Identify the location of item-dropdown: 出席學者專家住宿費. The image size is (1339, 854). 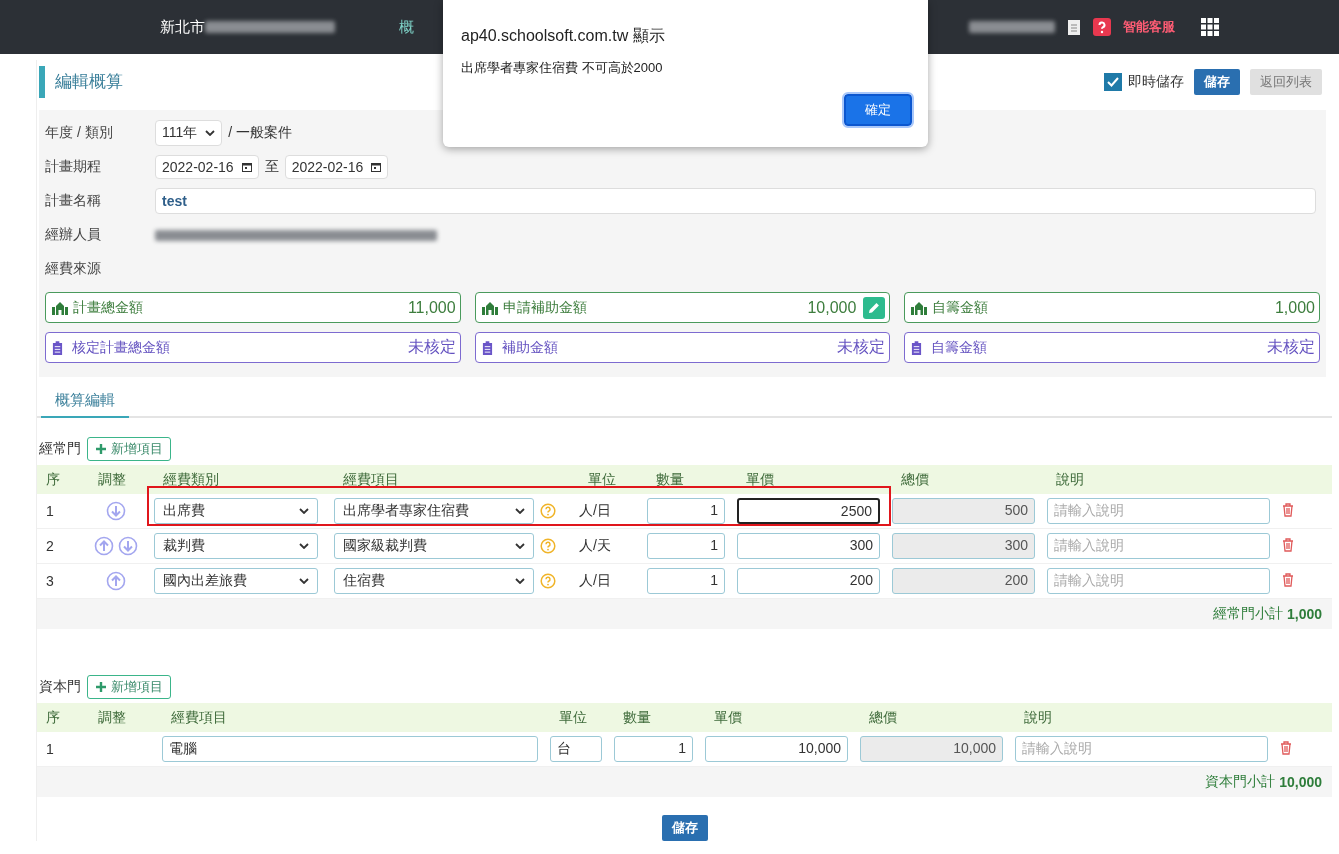
(434, 511).